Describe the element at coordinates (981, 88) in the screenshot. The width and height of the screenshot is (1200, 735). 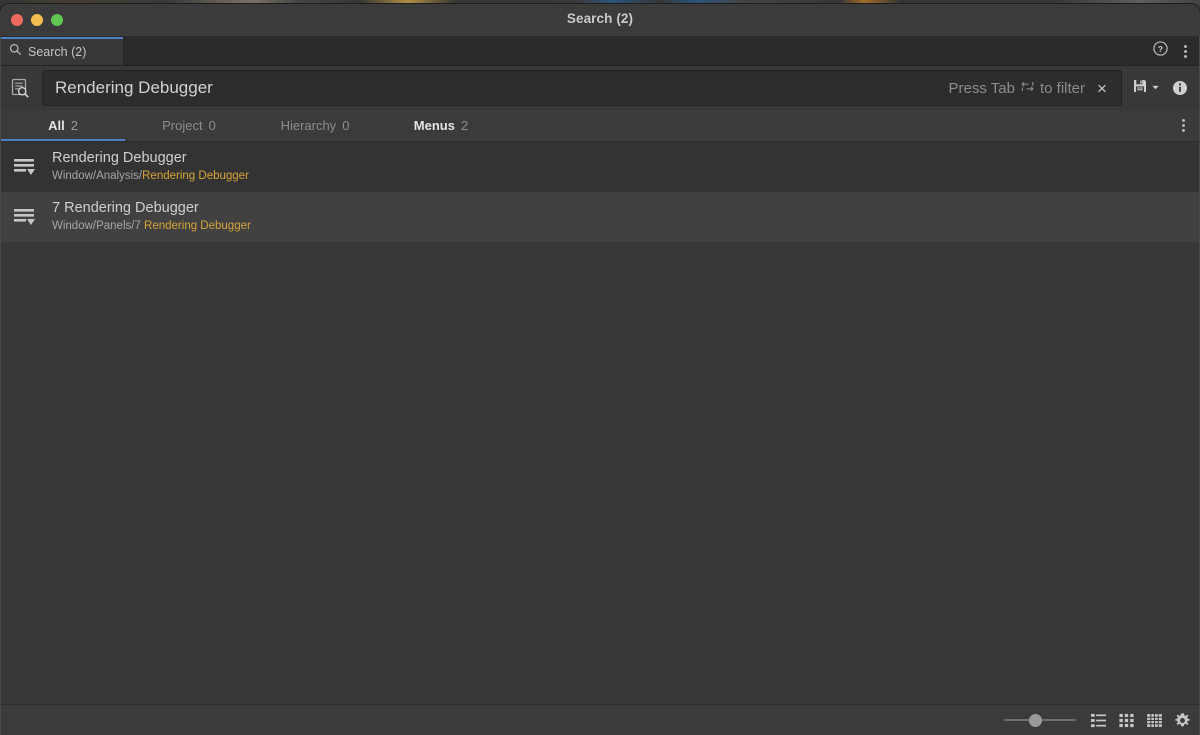
I see `search-hint-prefix: Press Tab` at that location.